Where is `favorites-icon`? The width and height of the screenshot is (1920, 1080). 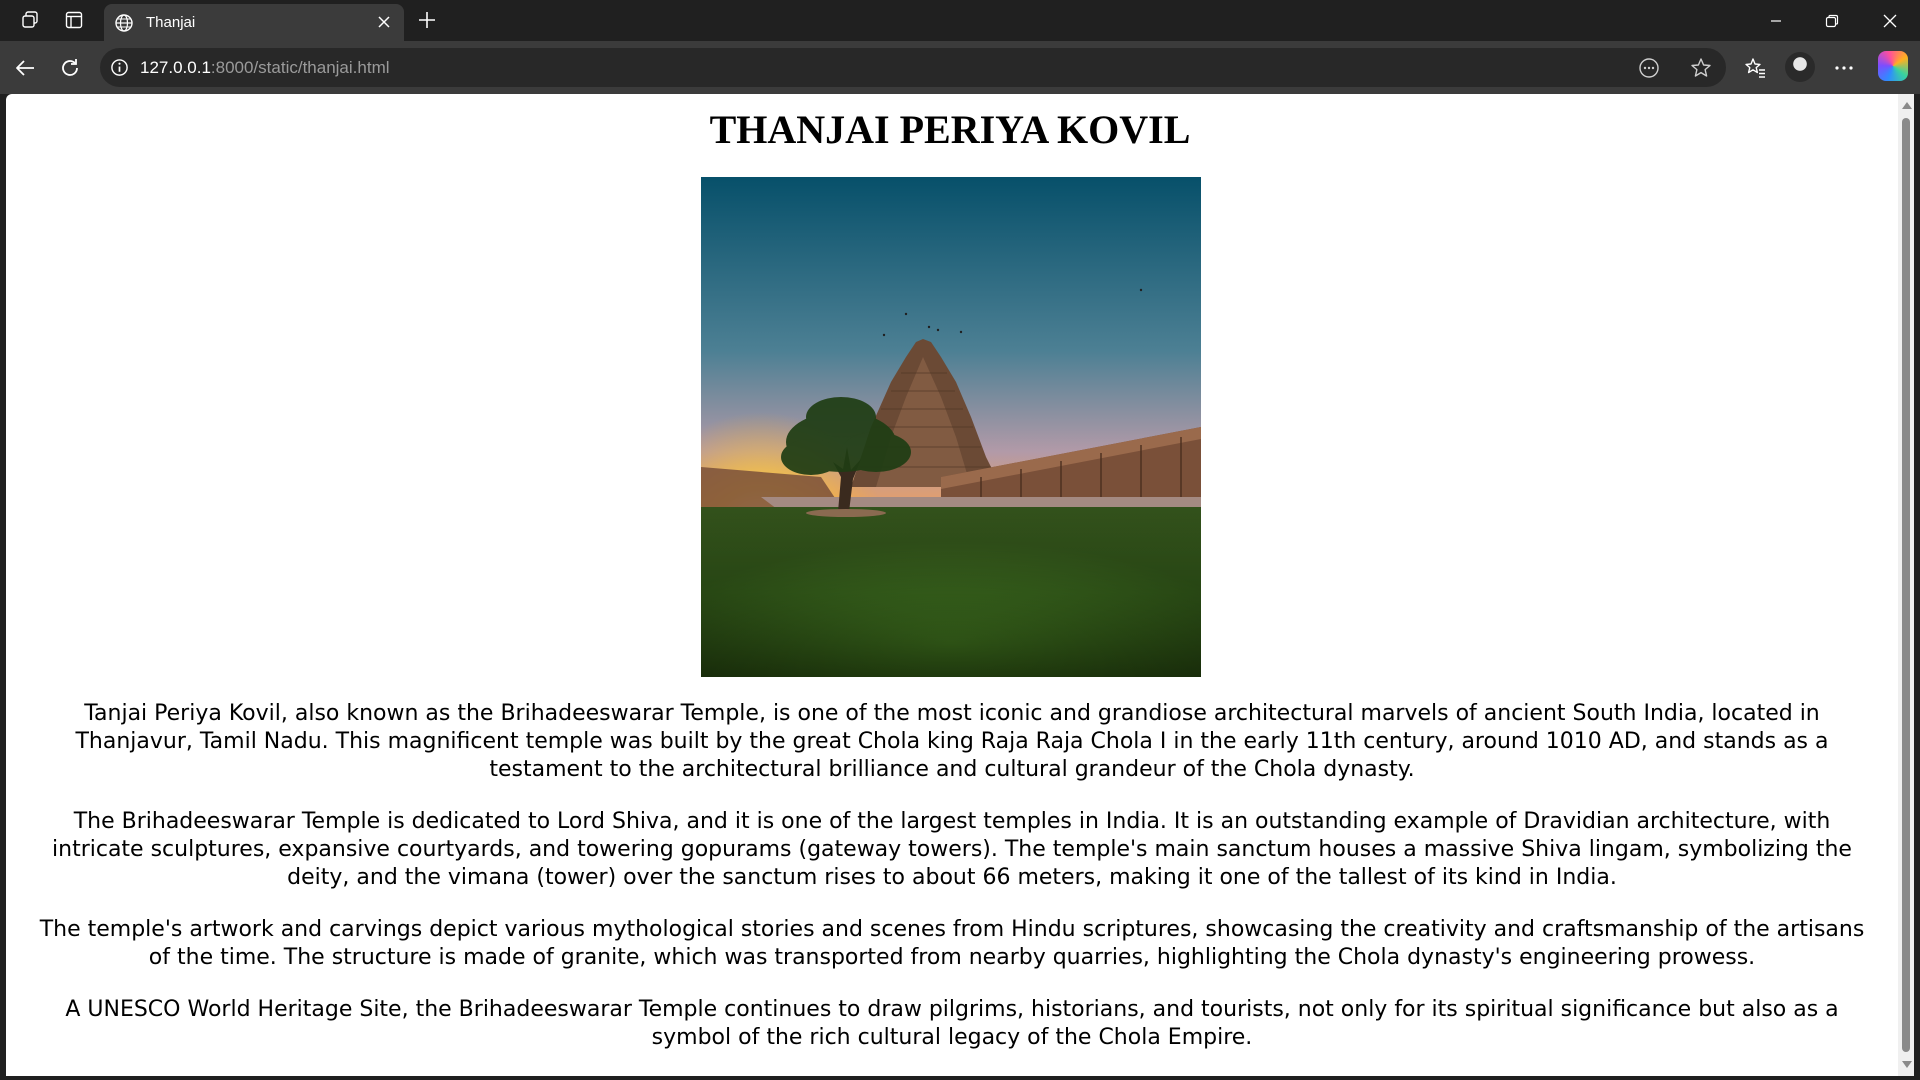 favorites-icon is located at coordinates (1755, 68).